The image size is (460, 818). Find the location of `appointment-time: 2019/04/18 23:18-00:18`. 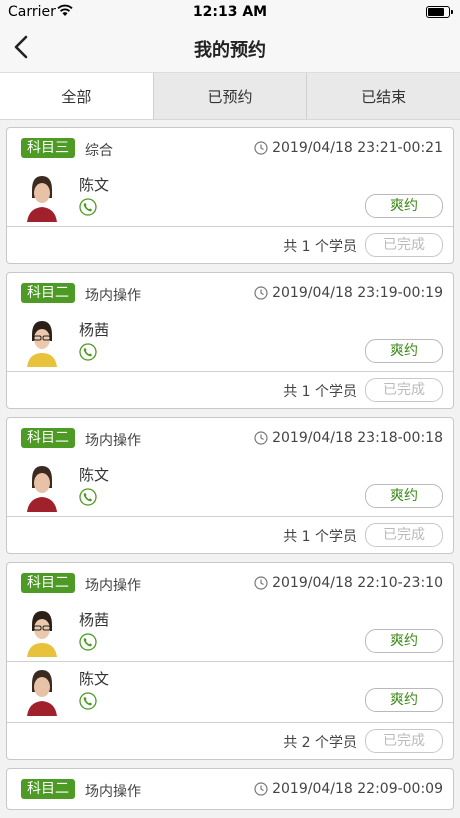

appointment-time: 2019/04/18 23:18-00:18 is located at coordinates (348, 438).